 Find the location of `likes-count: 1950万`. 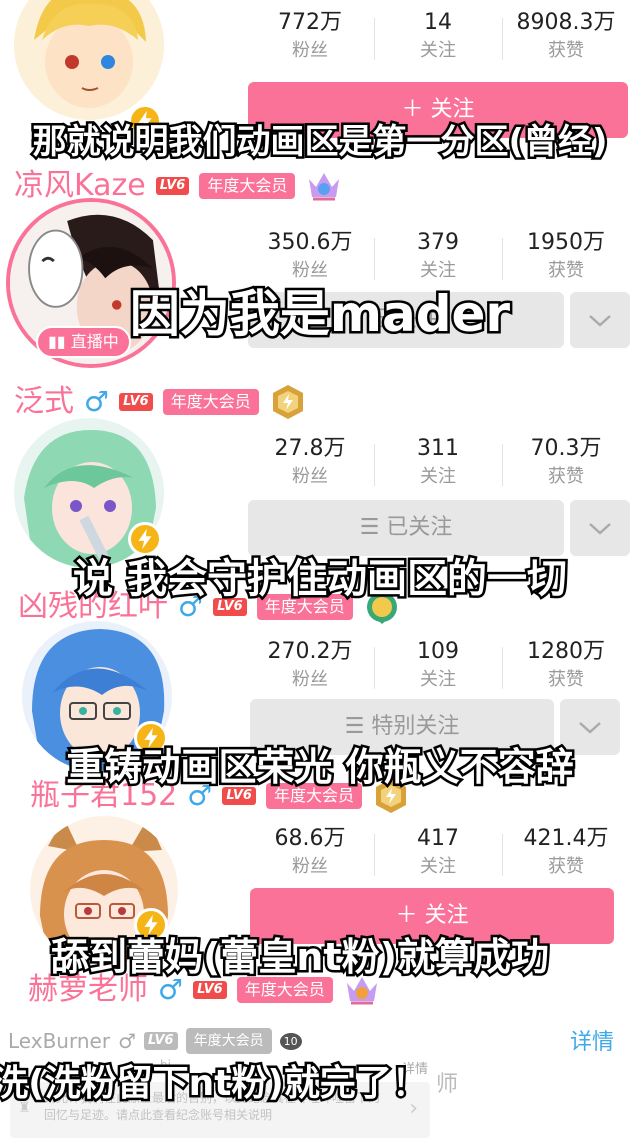

likes-count: 1950万 is located at coordinates (566, 242).